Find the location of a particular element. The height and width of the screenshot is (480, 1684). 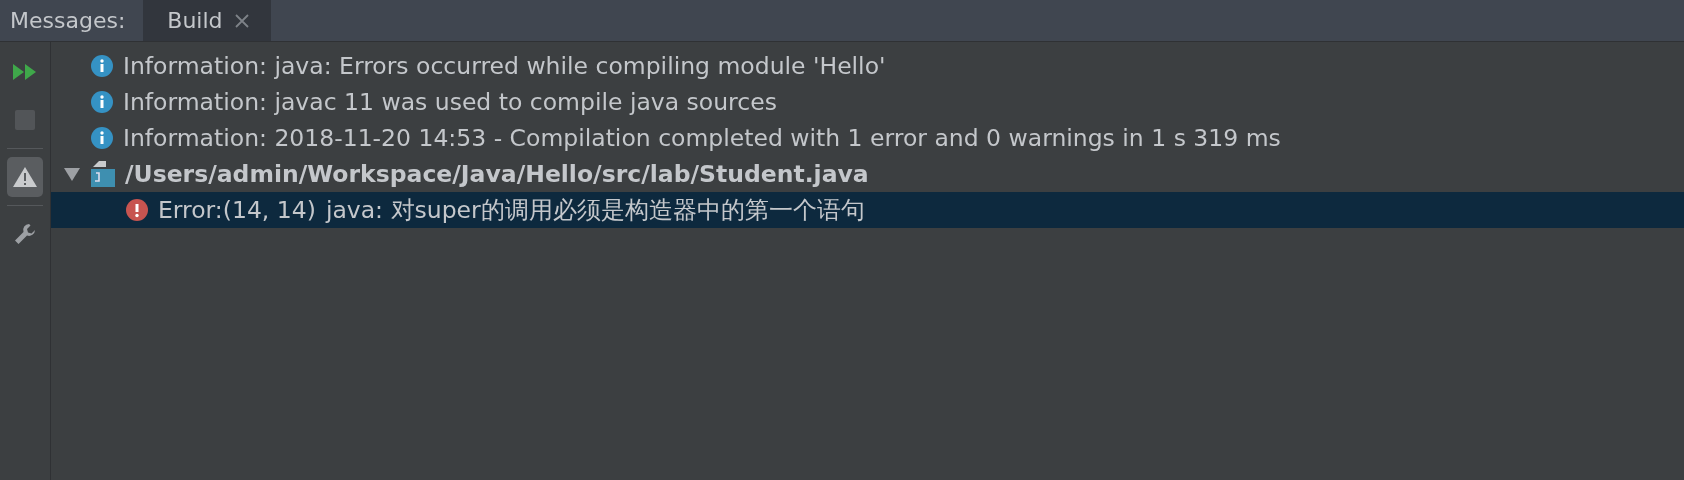

panel-label: Messages: is located at coordinates (68, 21).